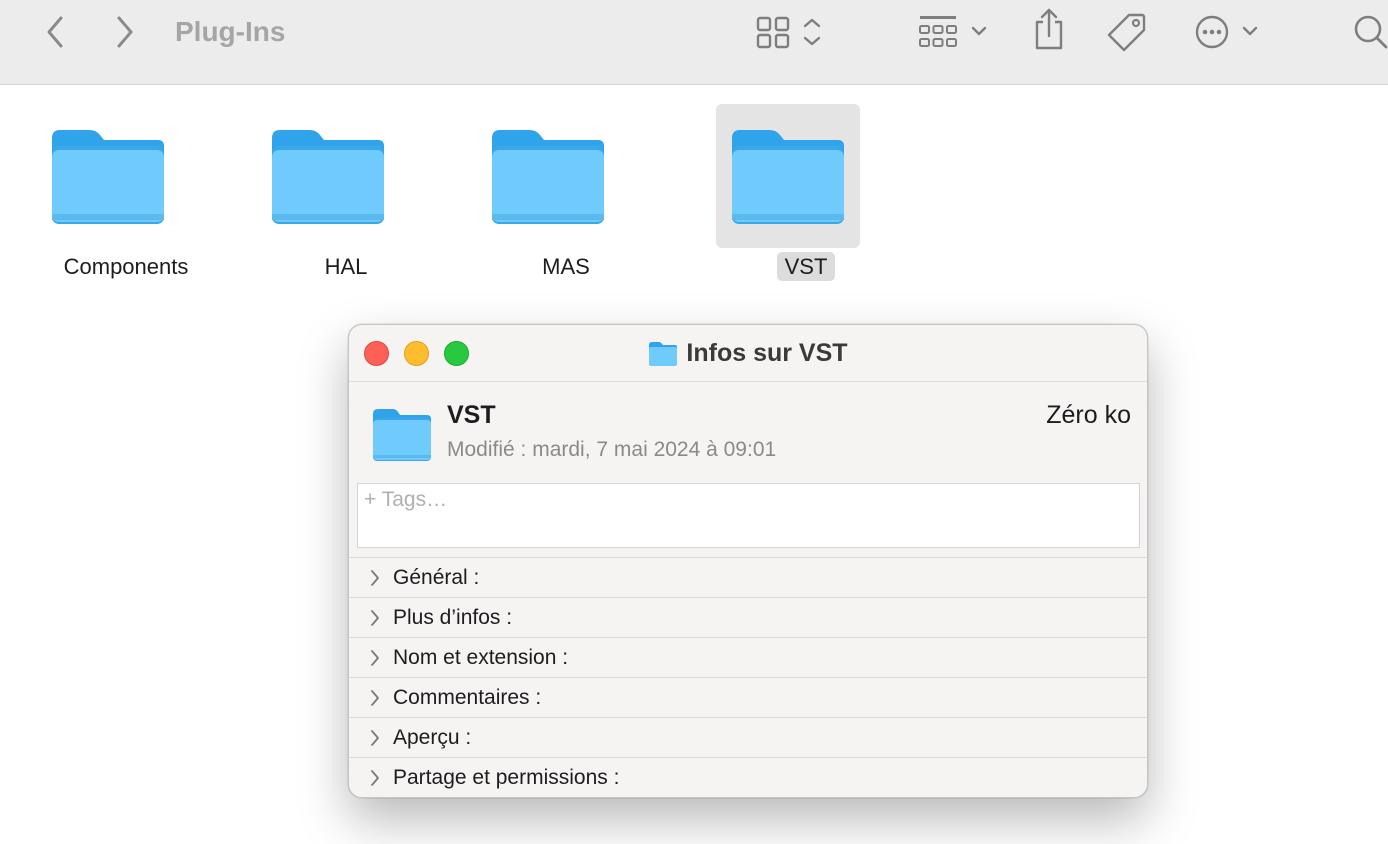  I want to click on share-button, so click(1049, 29).